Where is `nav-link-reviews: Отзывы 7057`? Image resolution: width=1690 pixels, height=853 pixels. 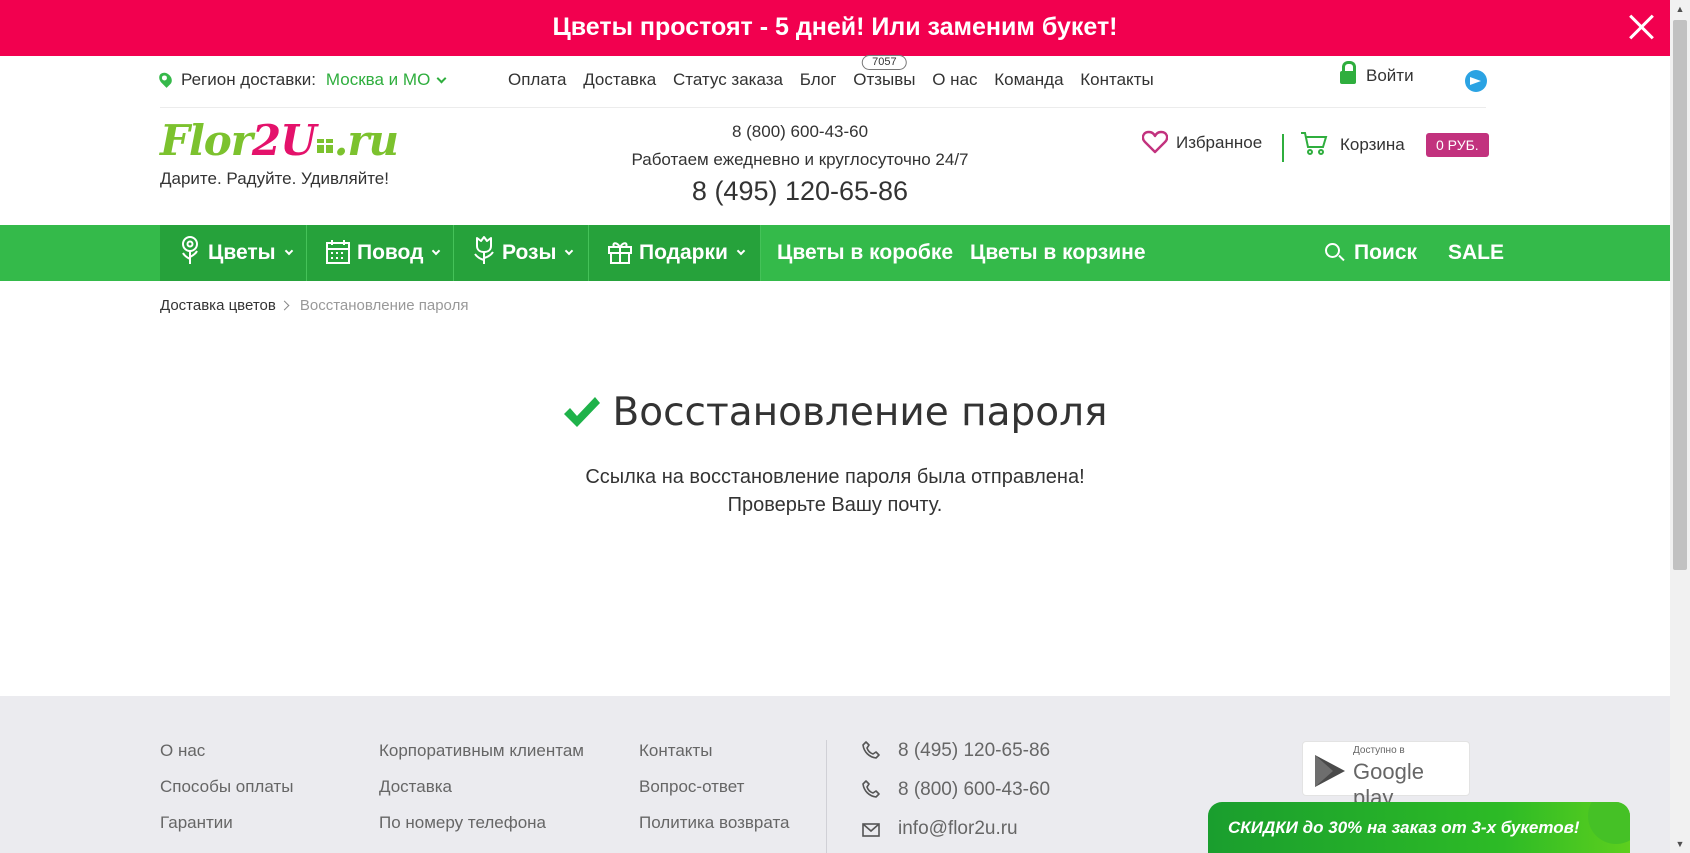 nav-link-reviews: Отзывы 7057 is located at coordinates (884, 72).